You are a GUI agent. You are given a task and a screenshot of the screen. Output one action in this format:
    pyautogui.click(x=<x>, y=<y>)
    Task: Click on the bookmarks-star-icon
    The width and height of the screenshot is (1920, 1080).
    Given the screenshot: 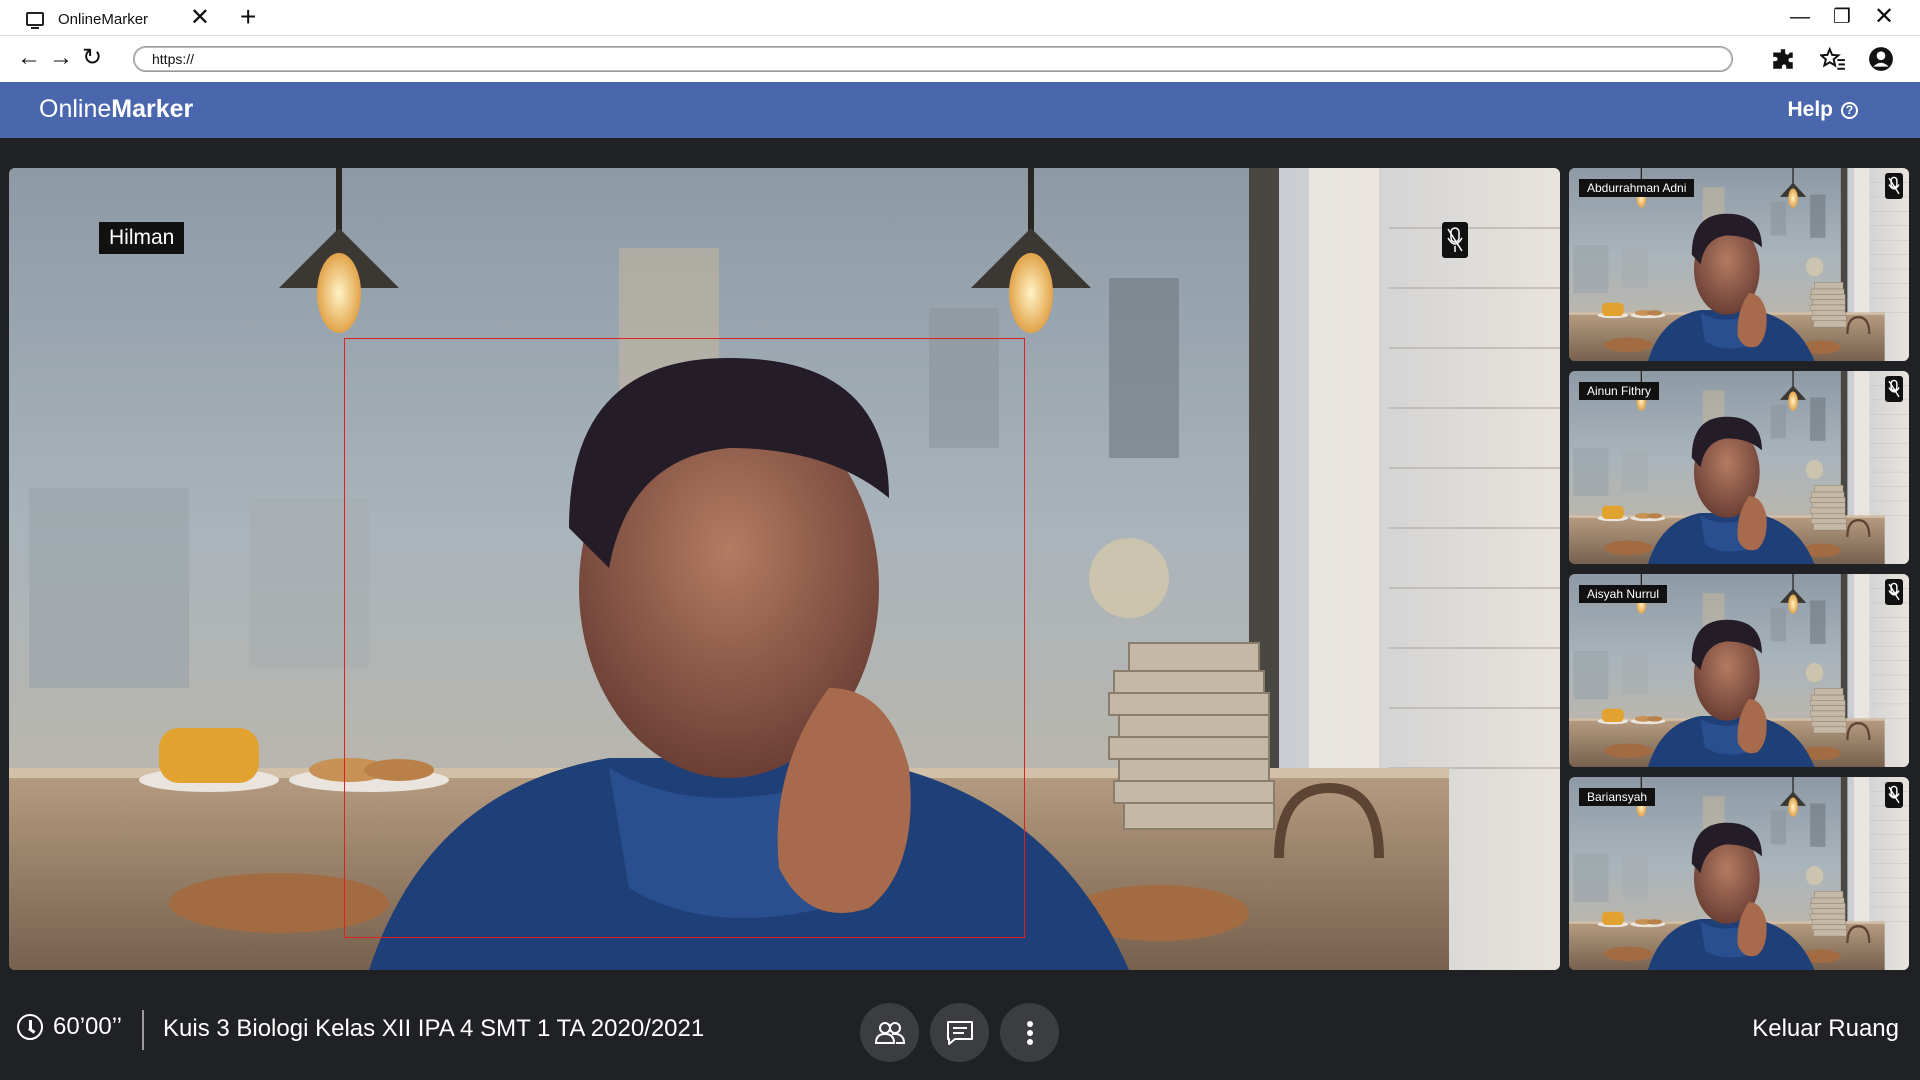 What is the action you would take?
    pyautogui.click(x=1833, y=59)
    